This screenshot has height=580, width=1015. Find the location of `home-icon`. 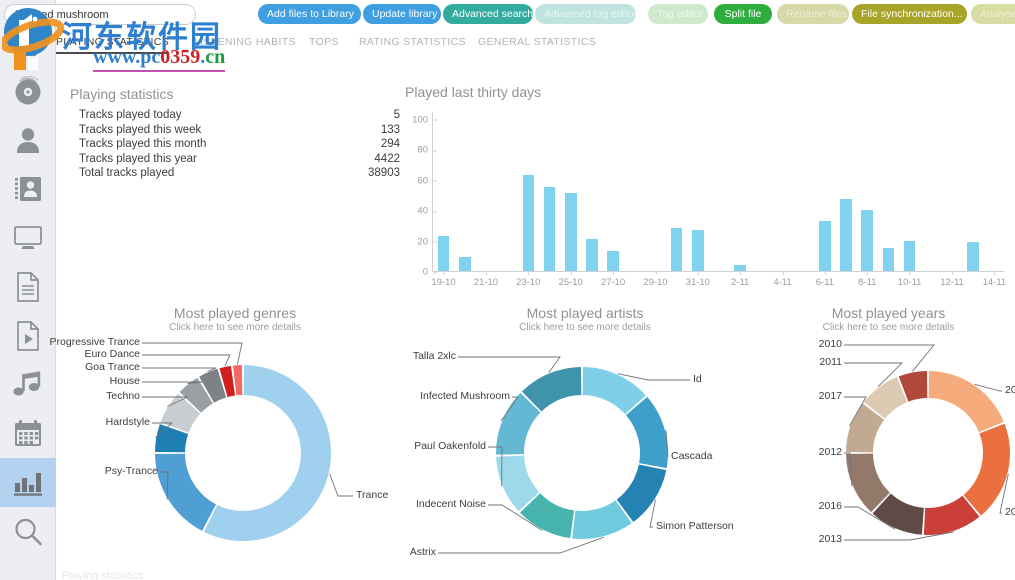

home-icon is located at coordinates (28, 48).